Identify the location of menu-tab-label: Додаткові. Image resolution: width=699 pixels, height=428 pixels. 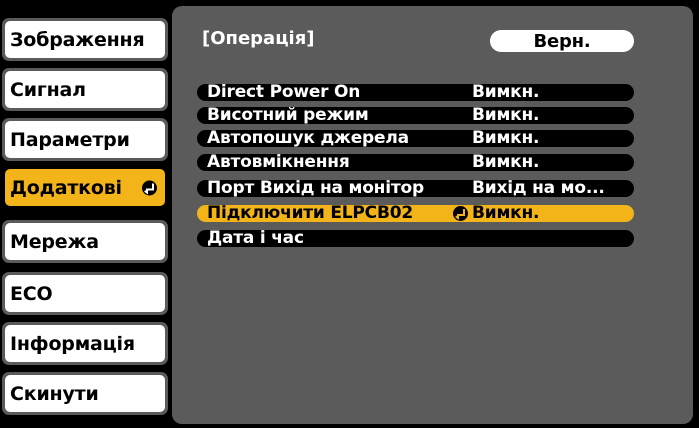
(66, 187).